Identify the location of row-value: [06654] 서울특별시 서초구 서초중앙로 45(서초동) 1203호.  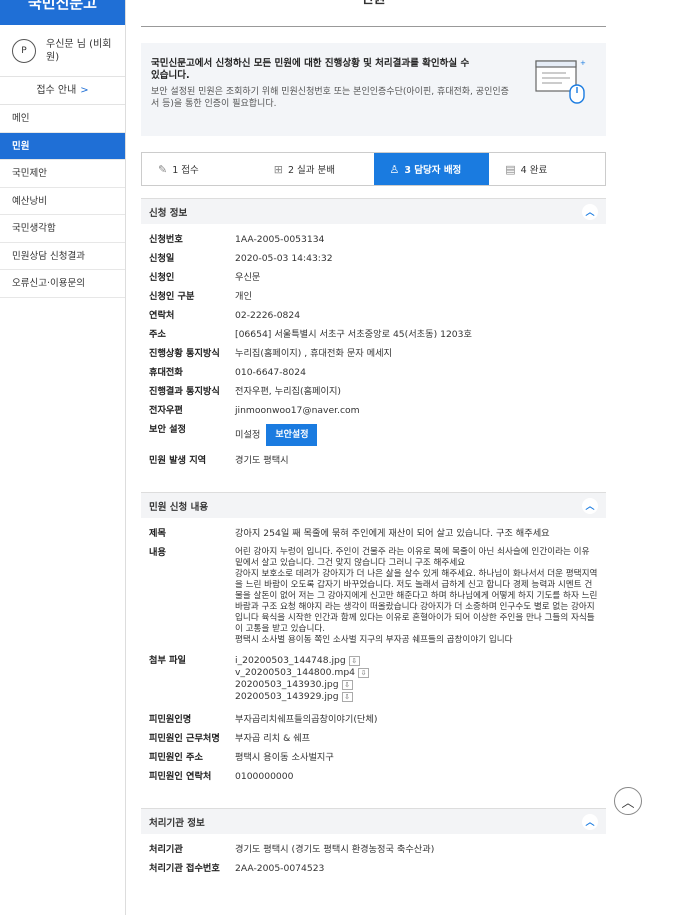
(353, 334).